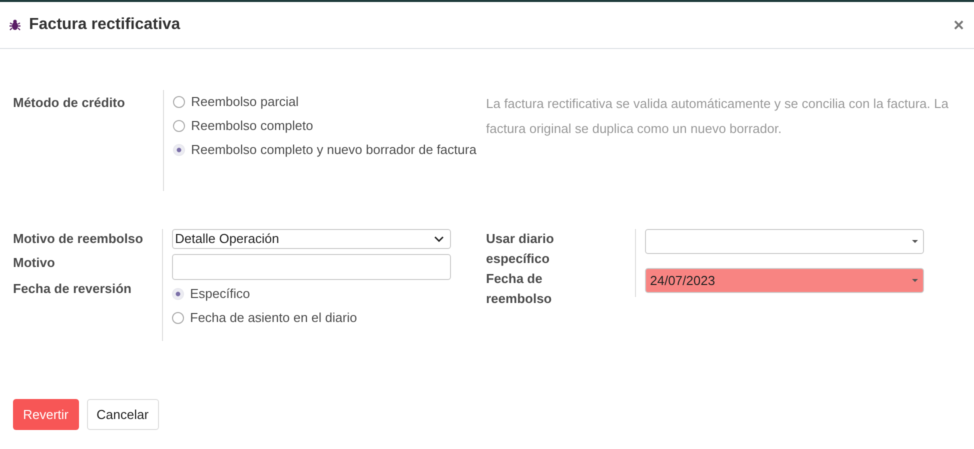 The width and height of the screenshot is (974, 449). What do you see at coordinates (252, 126) in the screenshot?
I see `radio-label: Reembolso completo` at bounding box center [252, 126].